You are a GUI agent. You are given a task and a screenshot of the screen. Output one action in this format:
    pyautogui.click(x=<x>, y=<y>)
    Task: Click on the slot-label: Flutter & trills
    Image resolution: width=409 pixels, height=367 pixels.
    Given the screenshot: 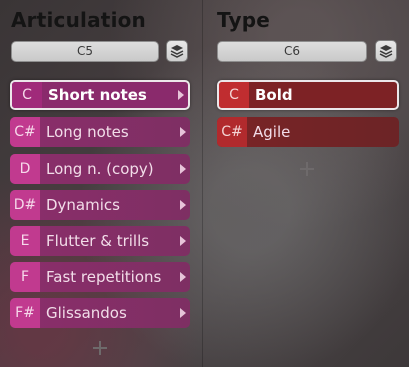 What is the action you would take?
    pyautogui.click(x=98, y=241)
    